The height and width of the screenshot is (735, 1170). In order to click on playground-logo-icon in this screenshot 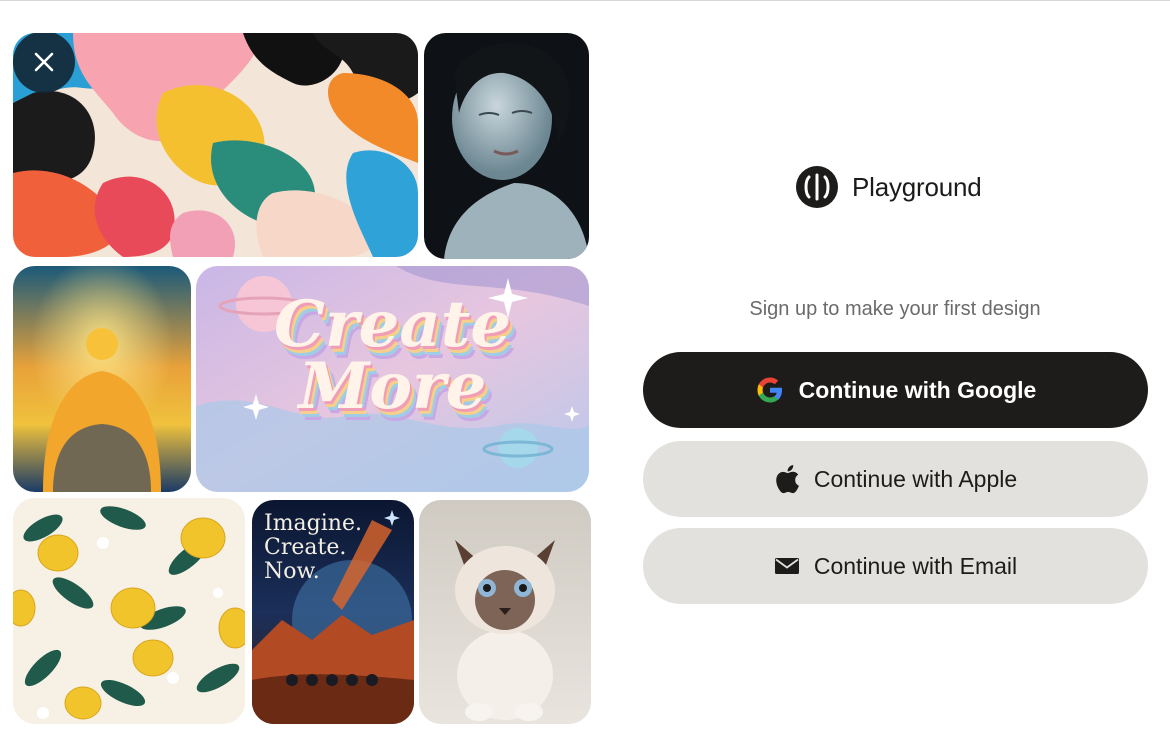, I will do `click(817, 187)`.